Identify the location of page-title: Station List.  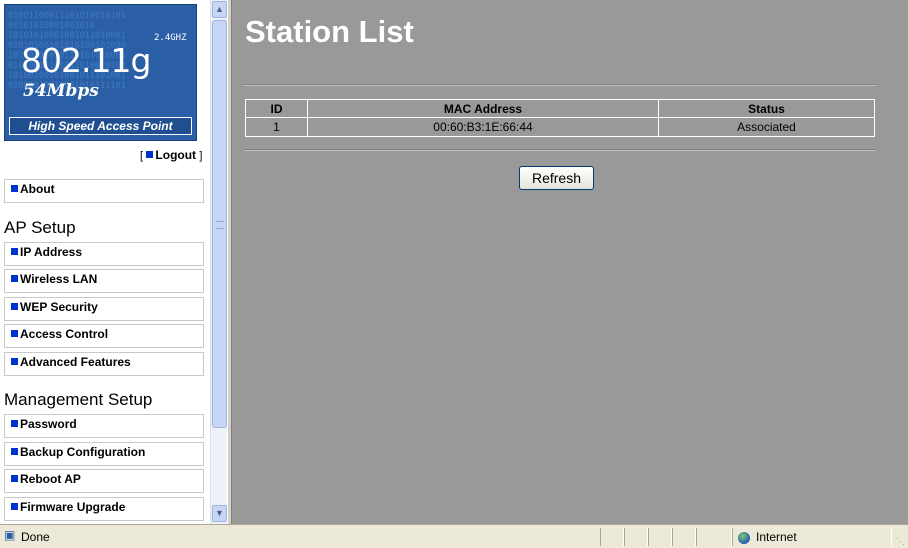
(329, 31).